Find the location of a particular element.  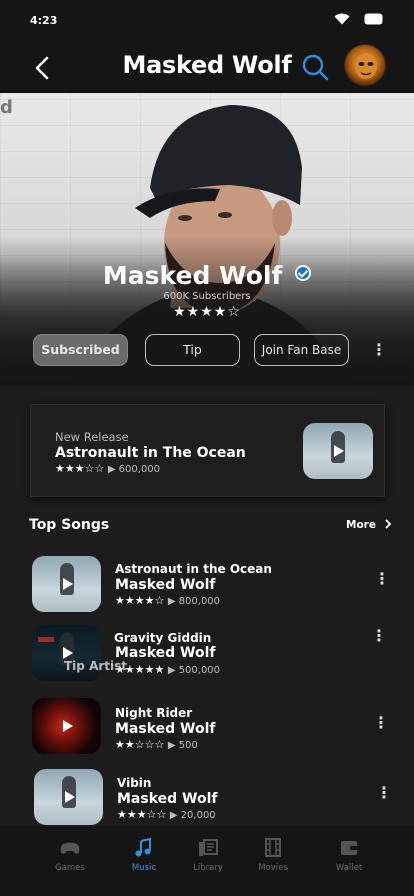

avatar is located at coordinates (365, 65).